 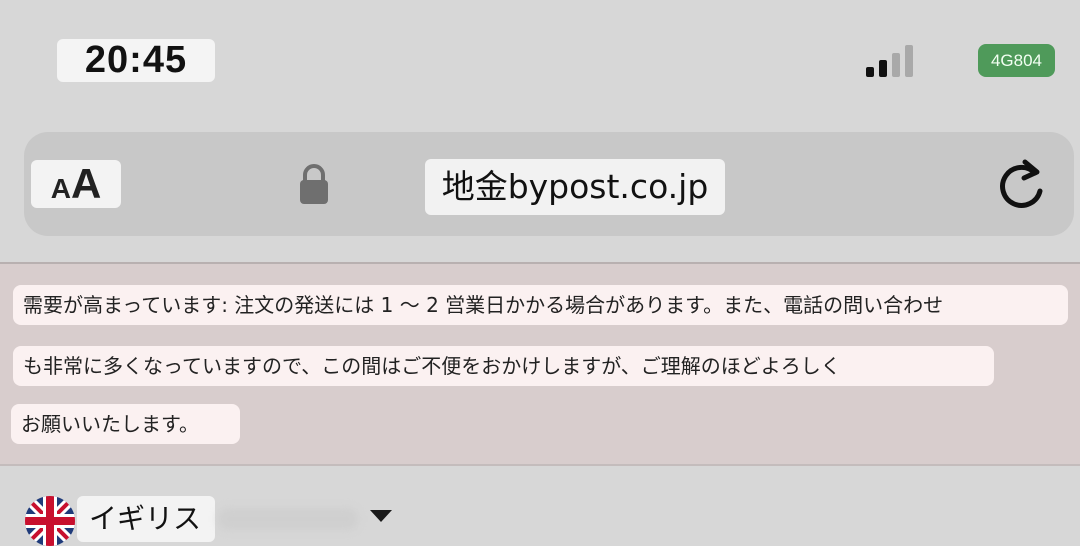 What do you see at coordinates (86, 183) in the screenshot?
I see `text-size-large-label: A` at bounding box center [86, 183].